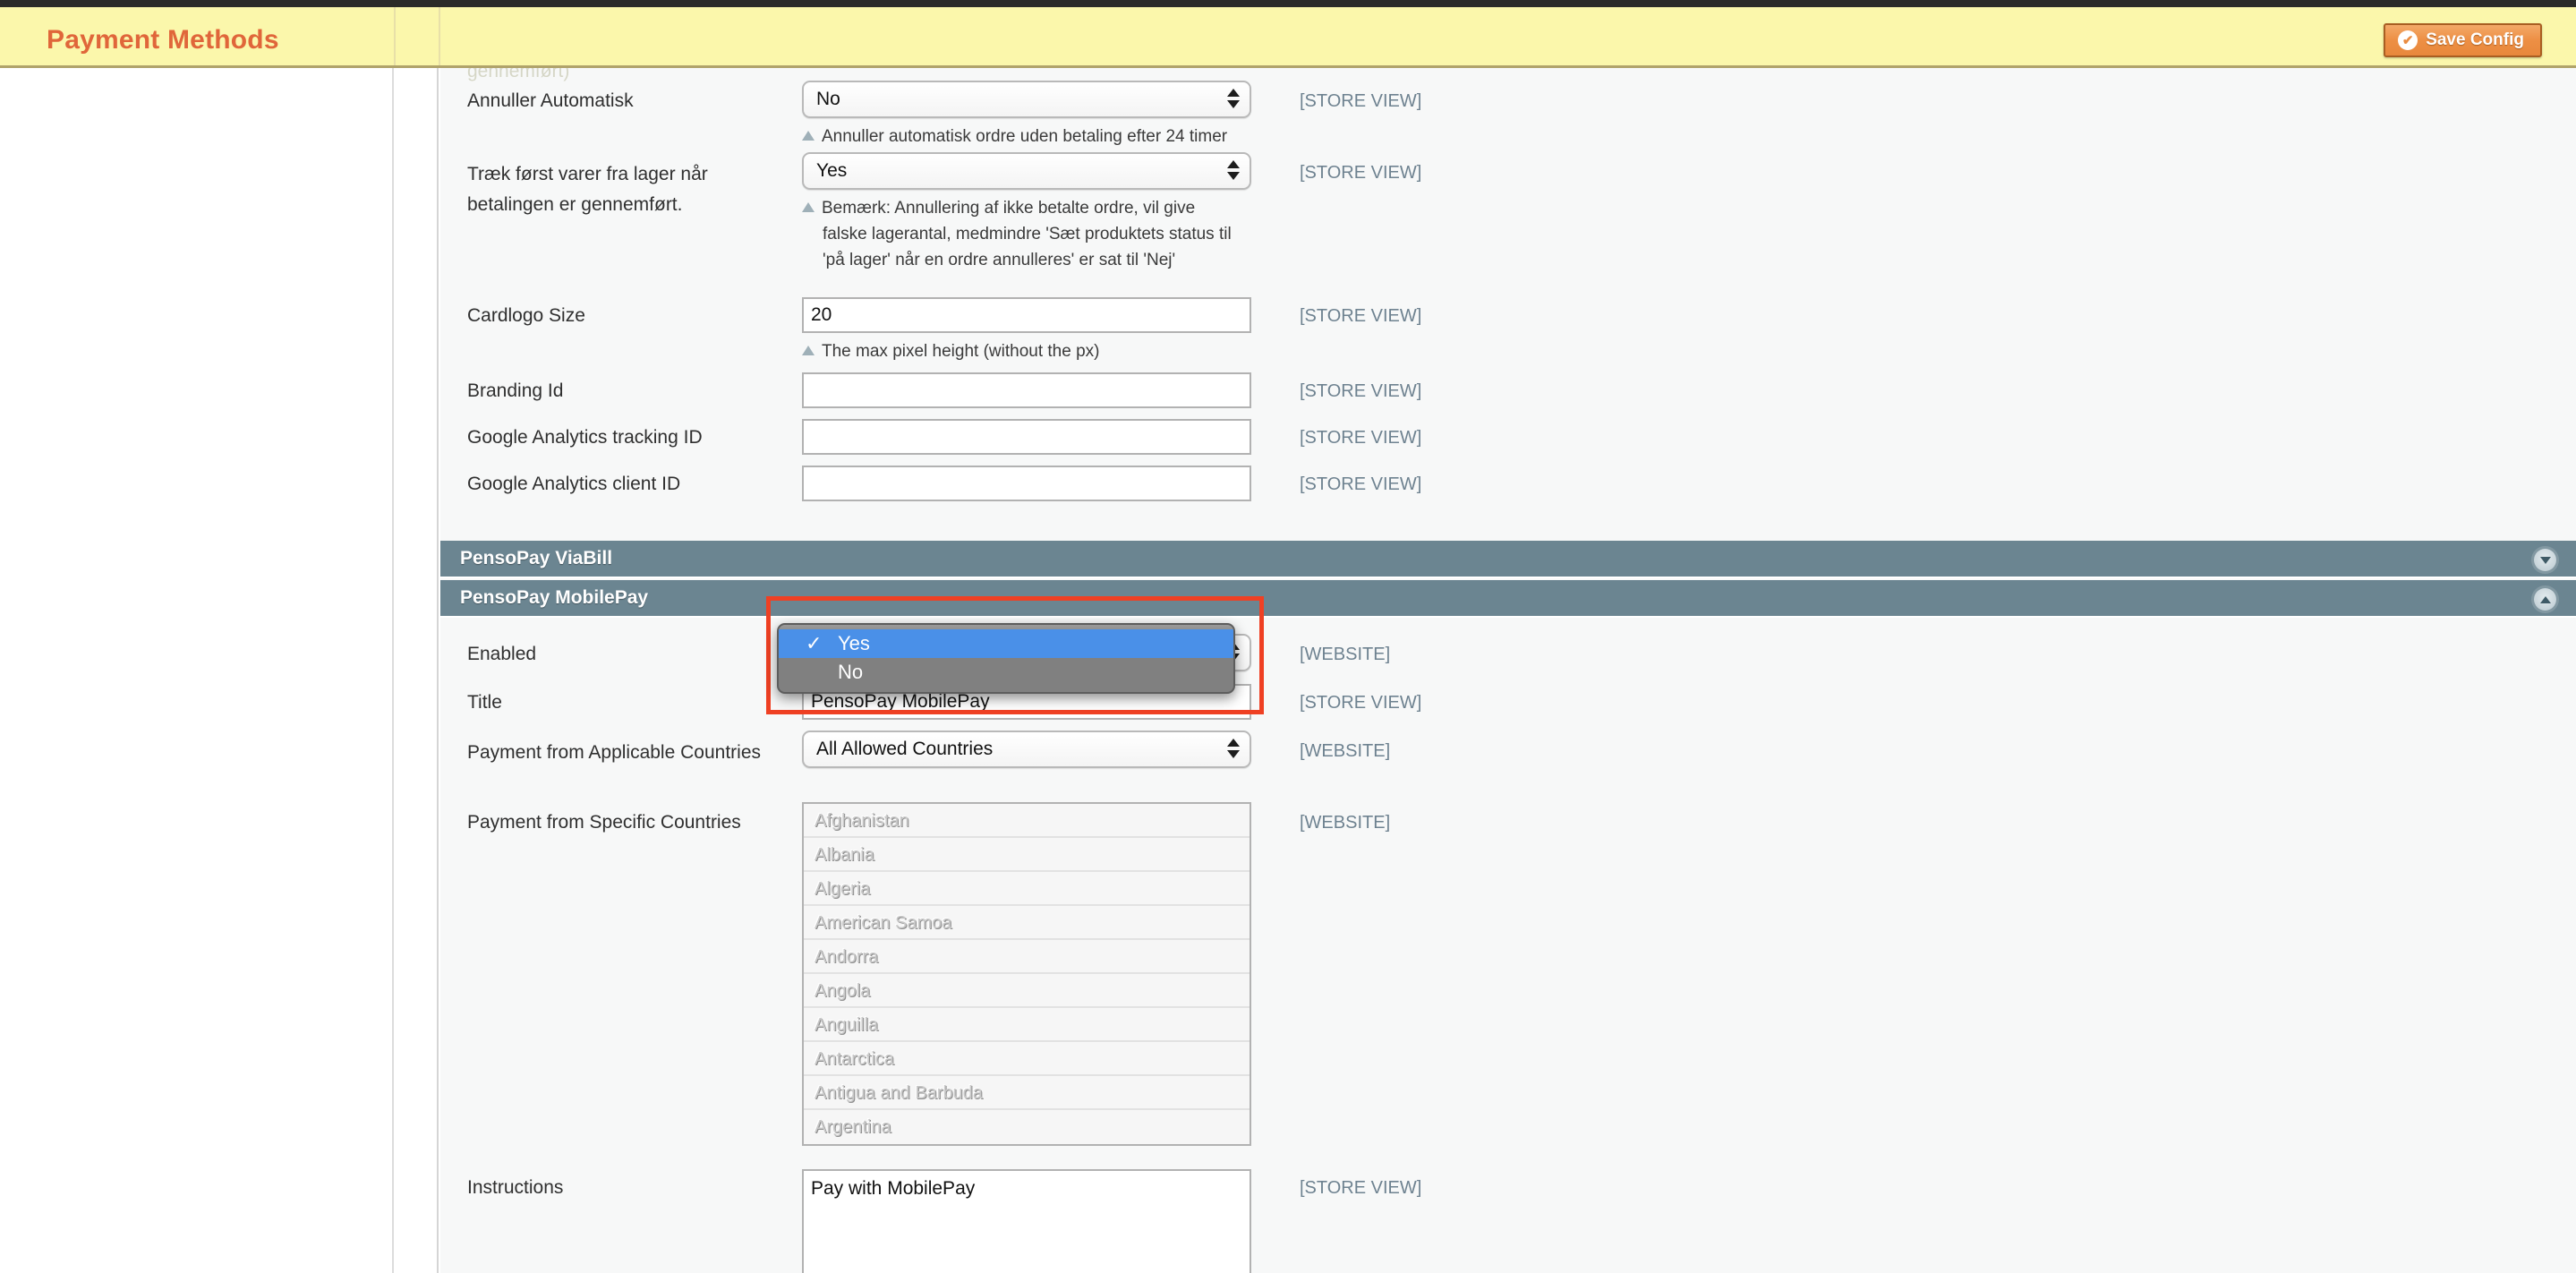 This screenshot has height=1273, width=2576. Describe the element at coordinates (163, 40) in the screenshot. I see `page-title: Payment Methods` at that location.